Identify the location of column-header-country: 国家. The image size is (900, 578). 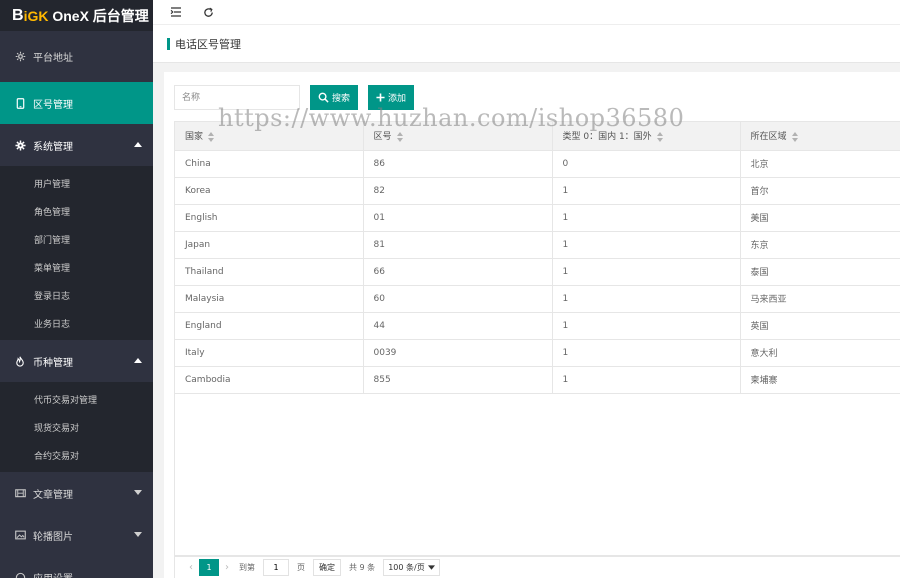
(269, 136).